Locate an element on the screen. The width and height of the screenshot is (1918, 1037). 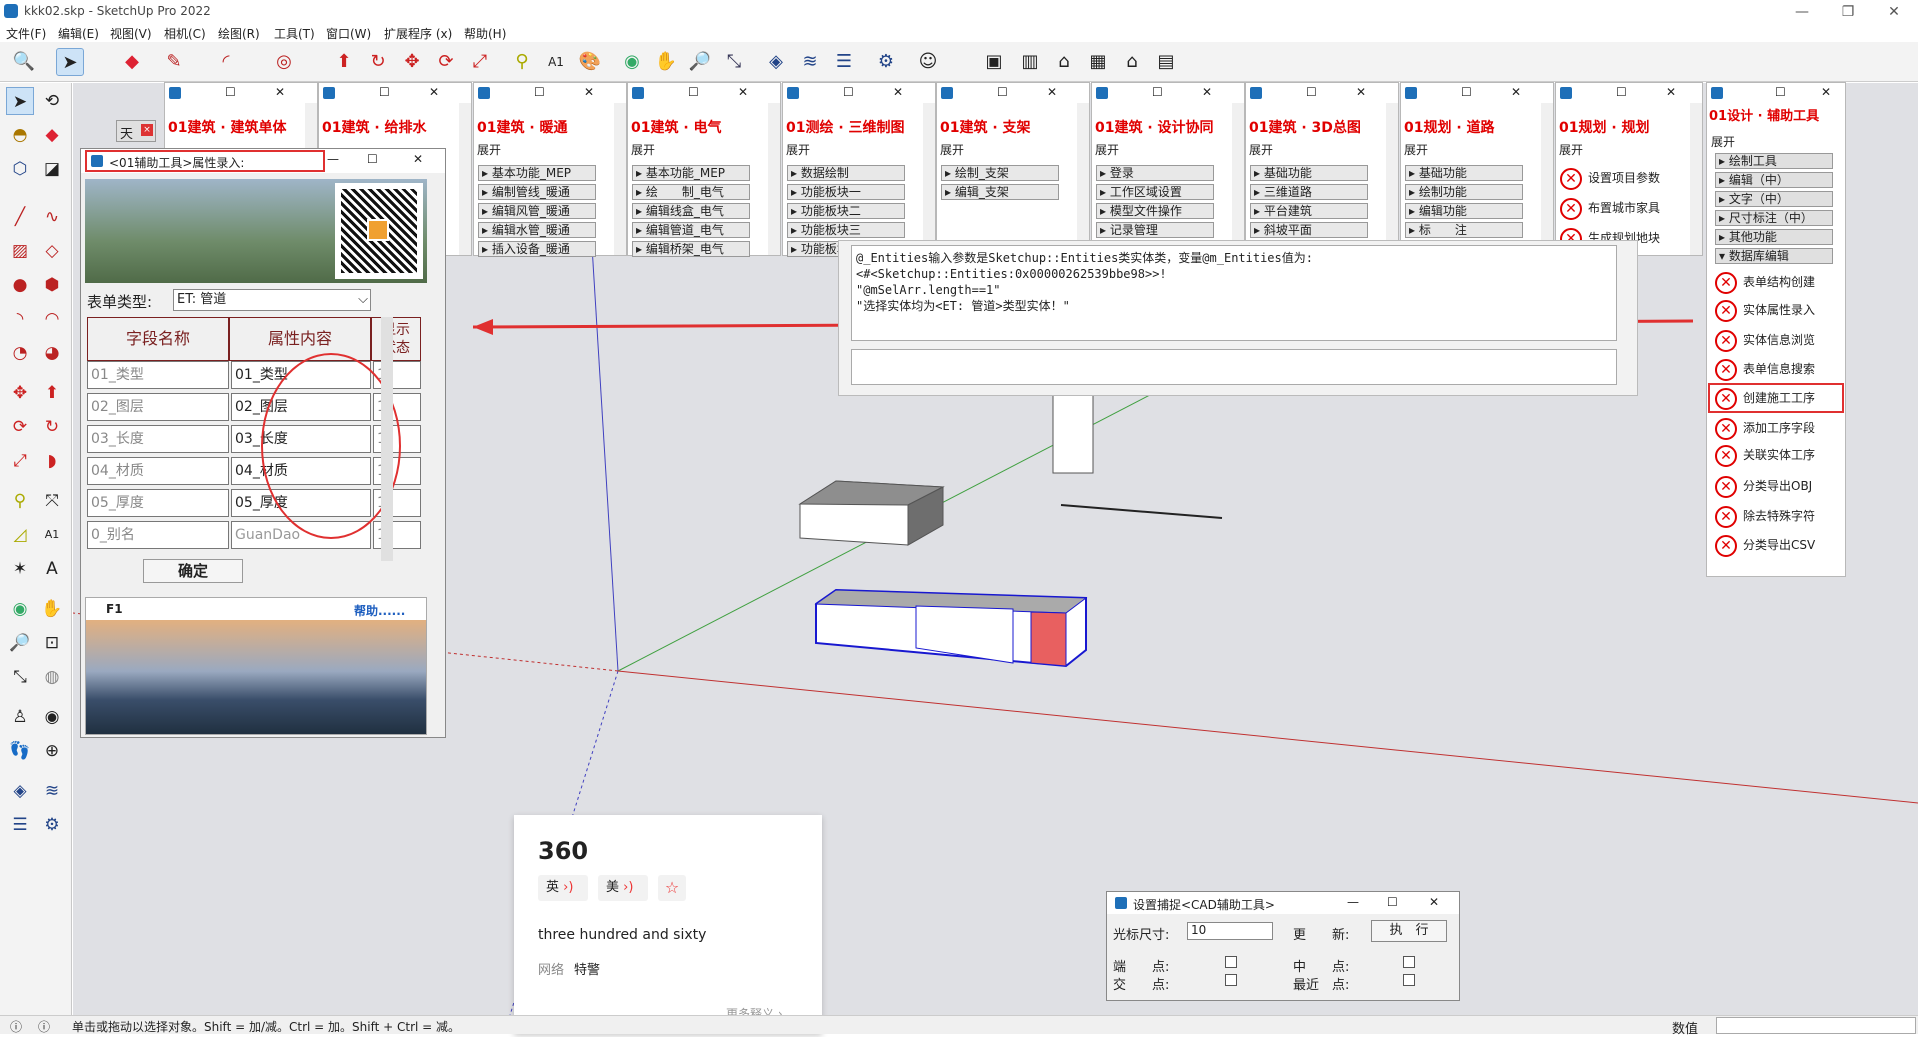
panel-menu-item: ▸ 平台建筑 is located at coordinates (1309, 211).